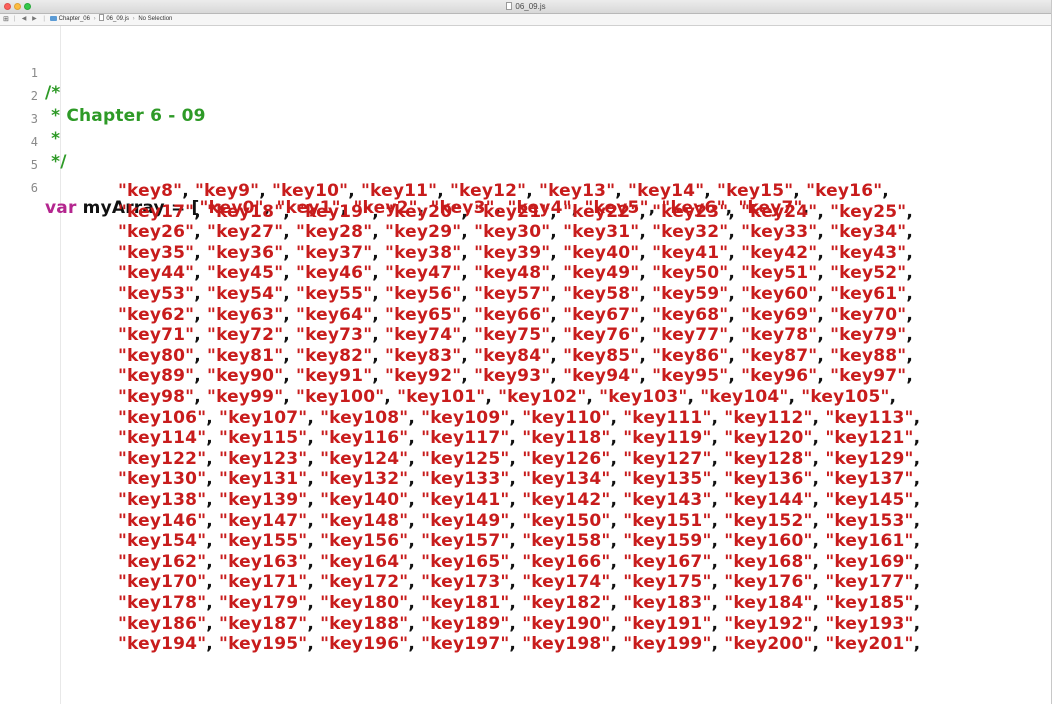  Describe the element at coordinates (566, 603) in the screenshot. I see `string-literal: "key182"` at that location.